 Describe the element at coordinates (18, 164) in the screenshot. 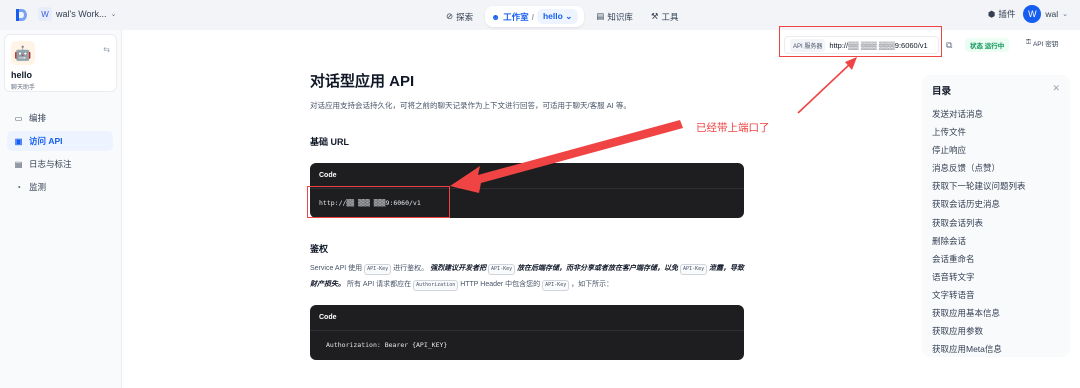

I see `log-icon: ▤` at that location.